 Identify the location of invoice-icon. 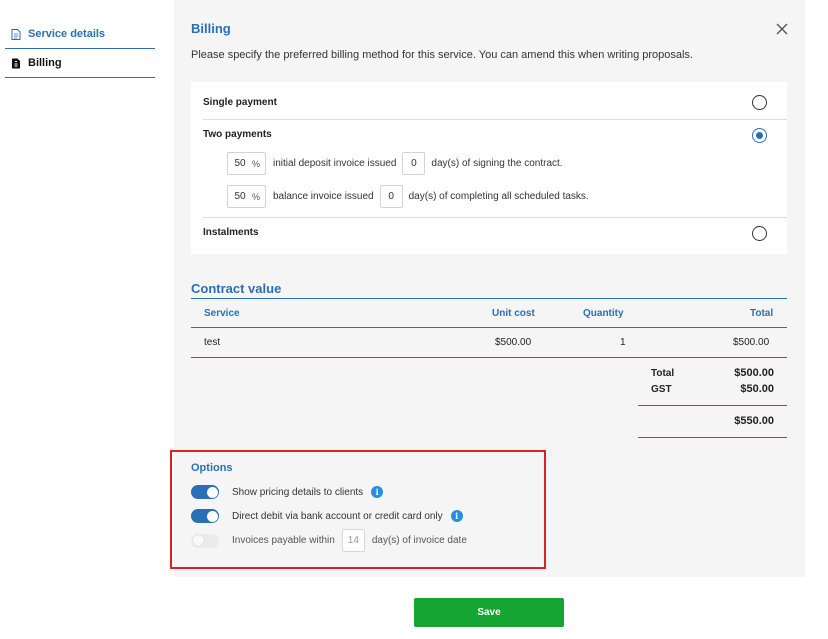
(16, 63).